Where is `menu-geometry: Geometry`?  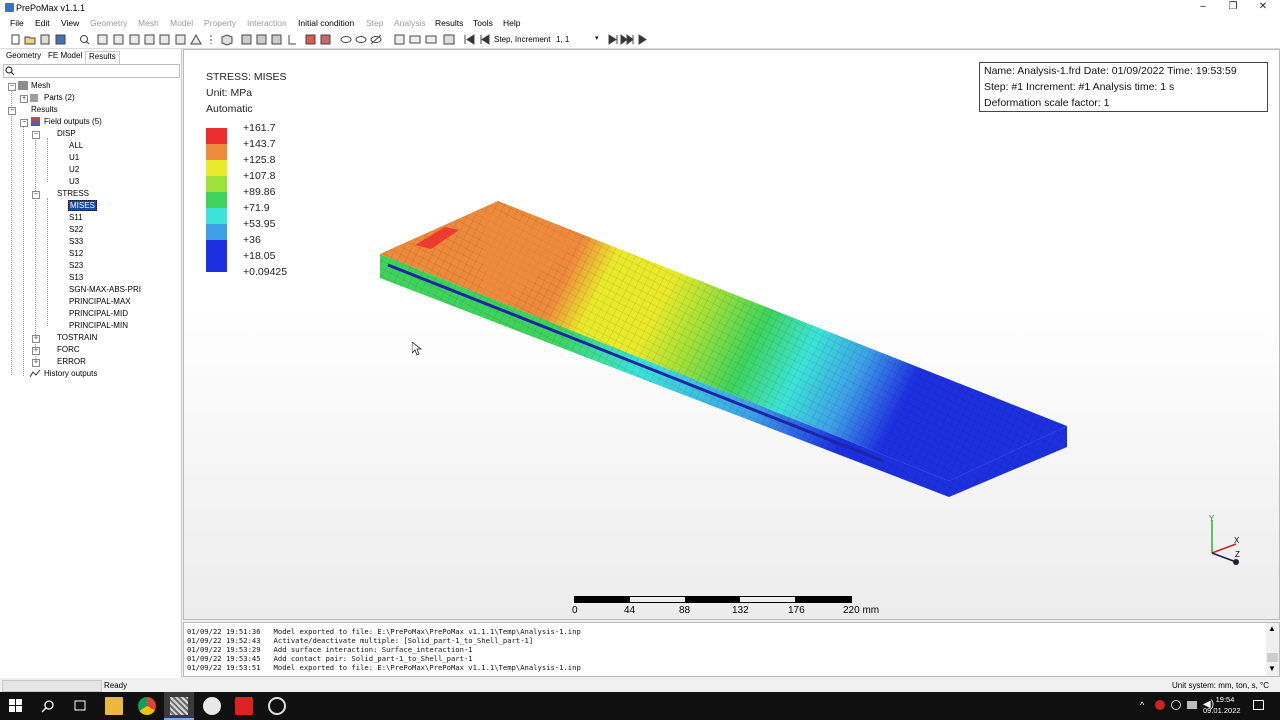
menu-geometry: Geometry is located at coordinates (108, 23).